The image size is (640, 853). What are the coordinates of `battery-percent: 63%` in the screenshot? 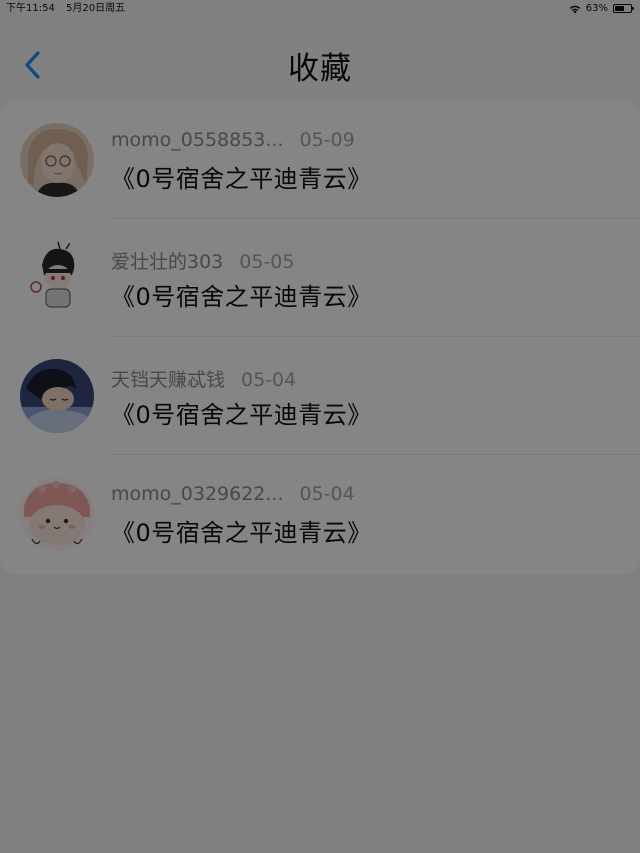 It's located at (596, 8).